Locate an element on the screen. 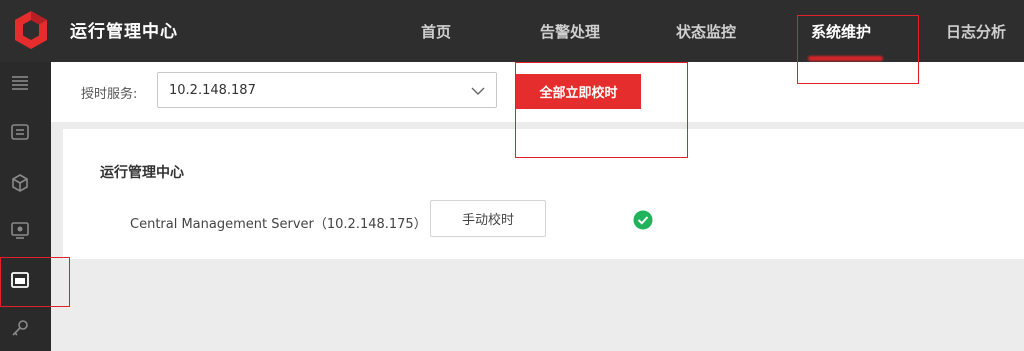 This screenshot has height=351, width=1024. monitor-icon is located at coordinates (20, 230).